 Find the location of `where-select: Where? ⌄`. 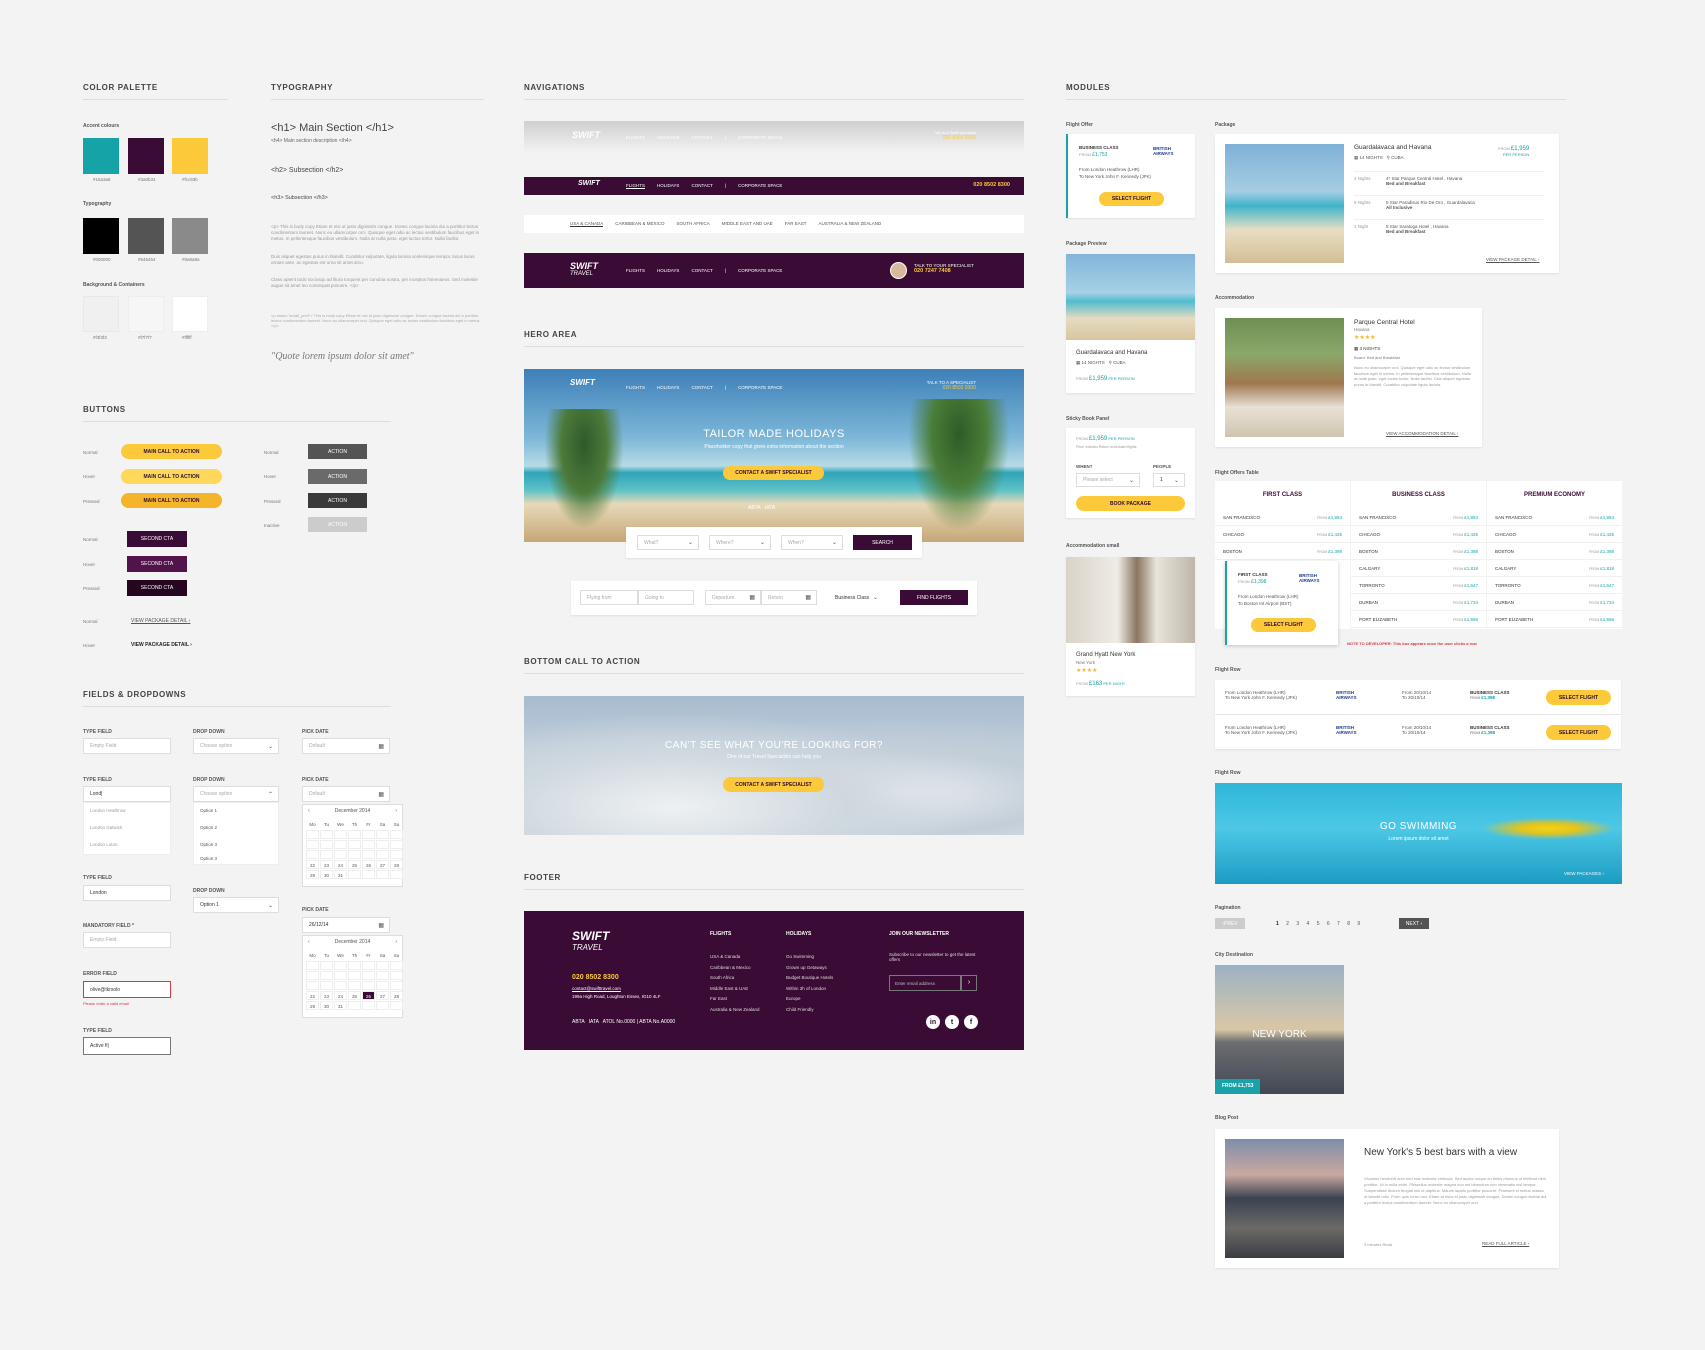

where-select: Where? ⌄ is located at coordinates (740, 542).